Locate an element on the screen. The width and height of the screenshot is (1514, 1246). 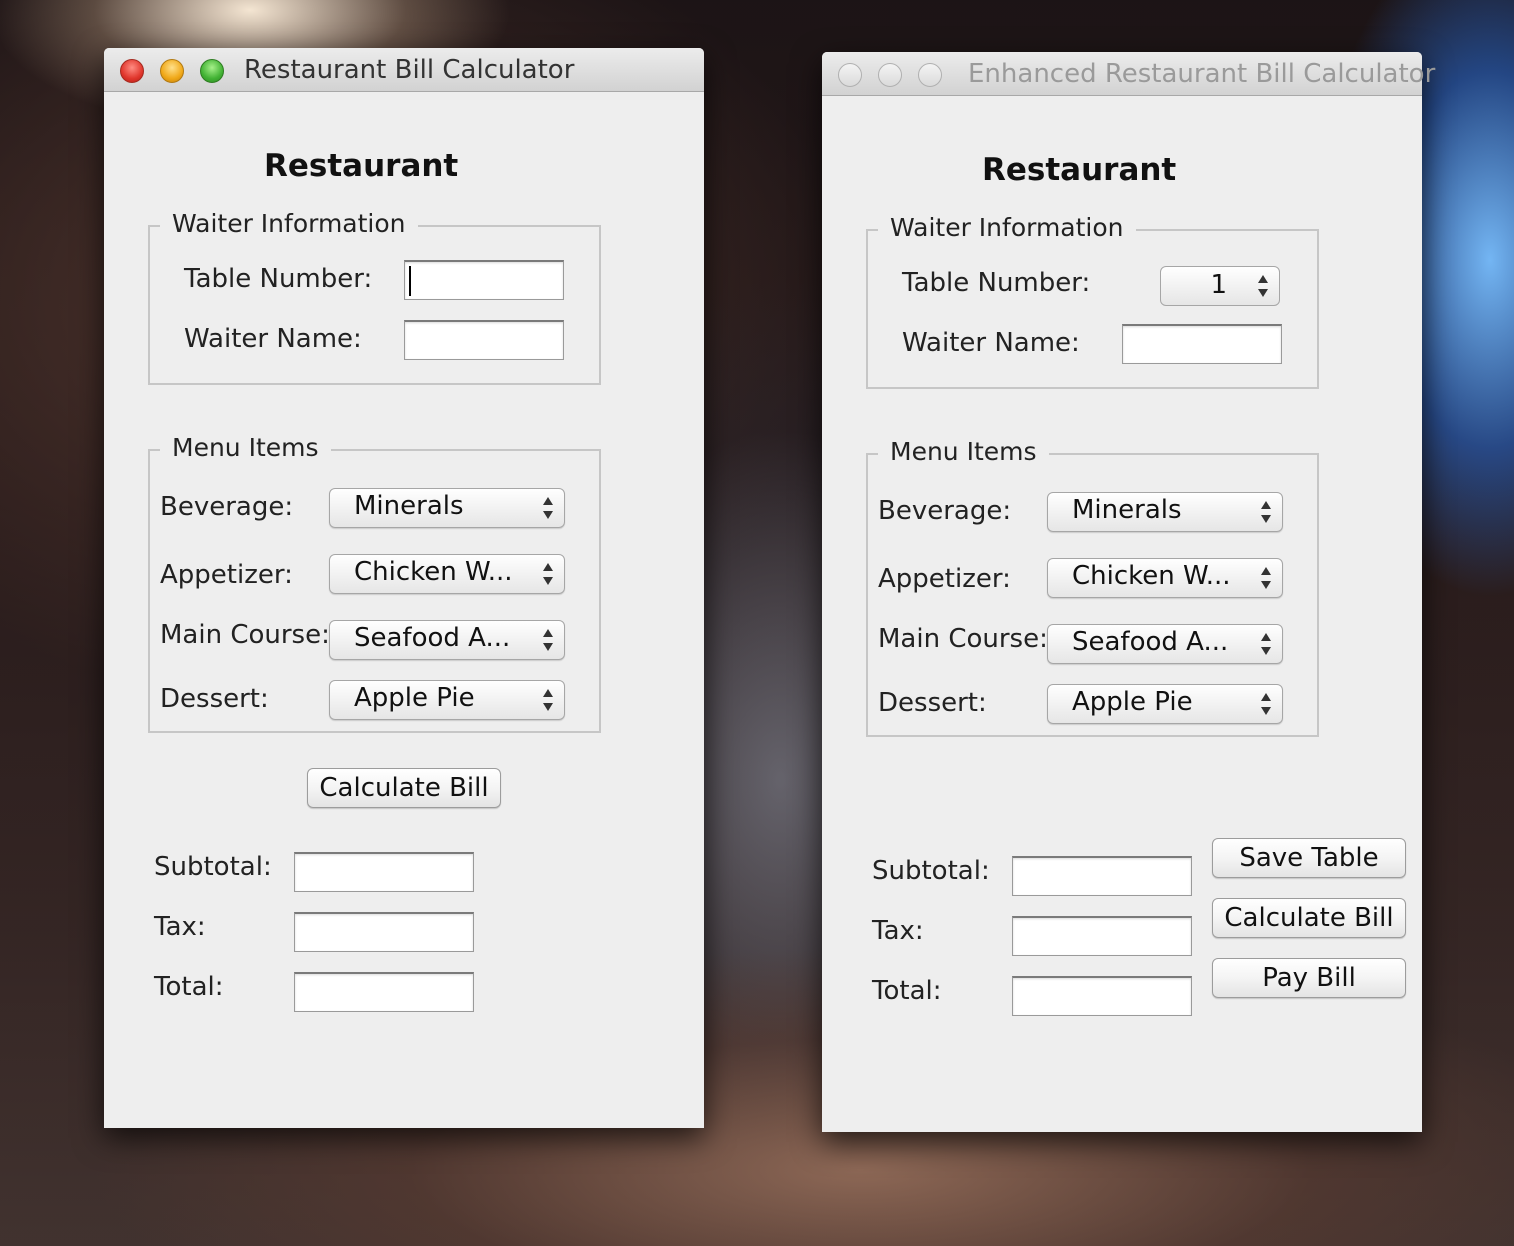
text-caret is located at coordinates (410, 281).